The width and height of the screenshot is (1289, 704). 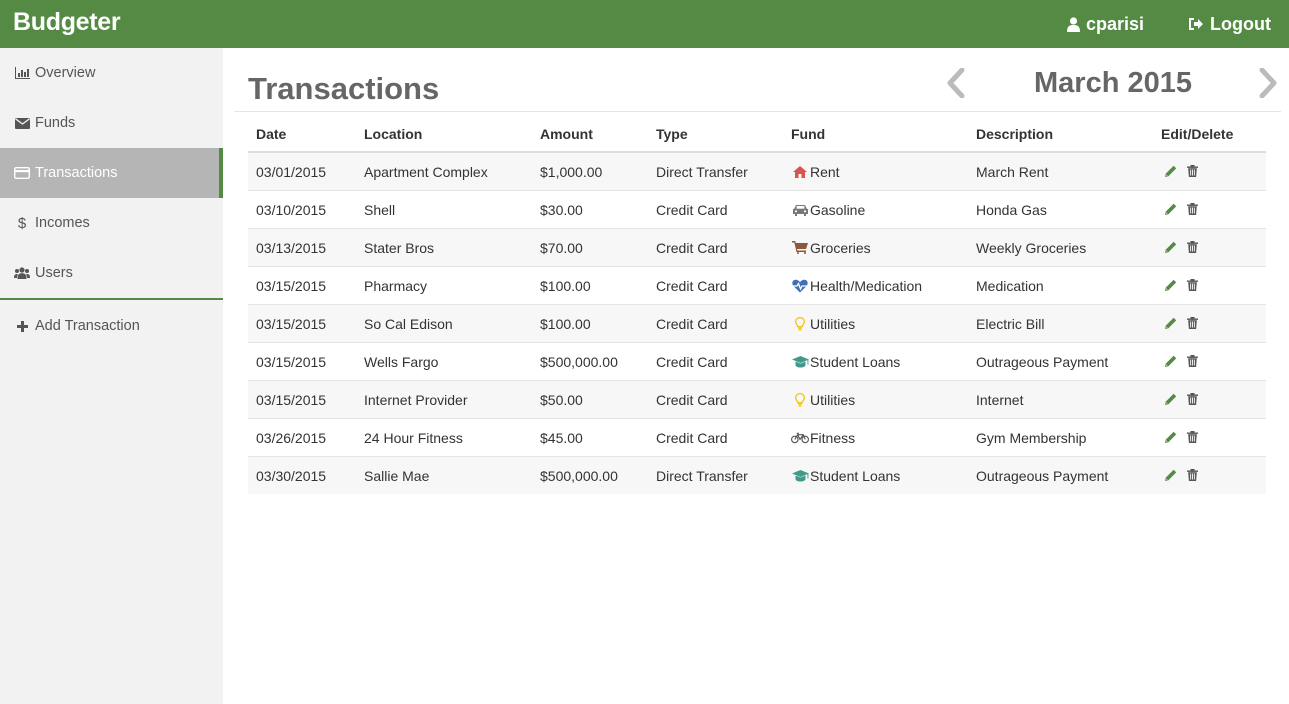 I want to click on cell-fund: Groceries, so click(x=875, y=247).